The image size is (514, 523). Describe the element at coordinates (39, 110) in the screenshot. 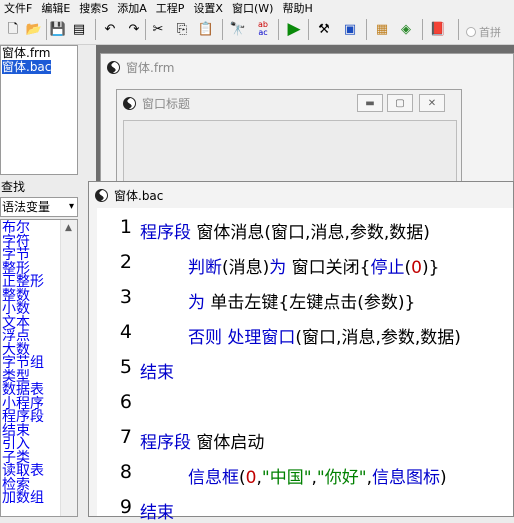

I see `file-list: 窗体.frm 窗体.bac` at that location.